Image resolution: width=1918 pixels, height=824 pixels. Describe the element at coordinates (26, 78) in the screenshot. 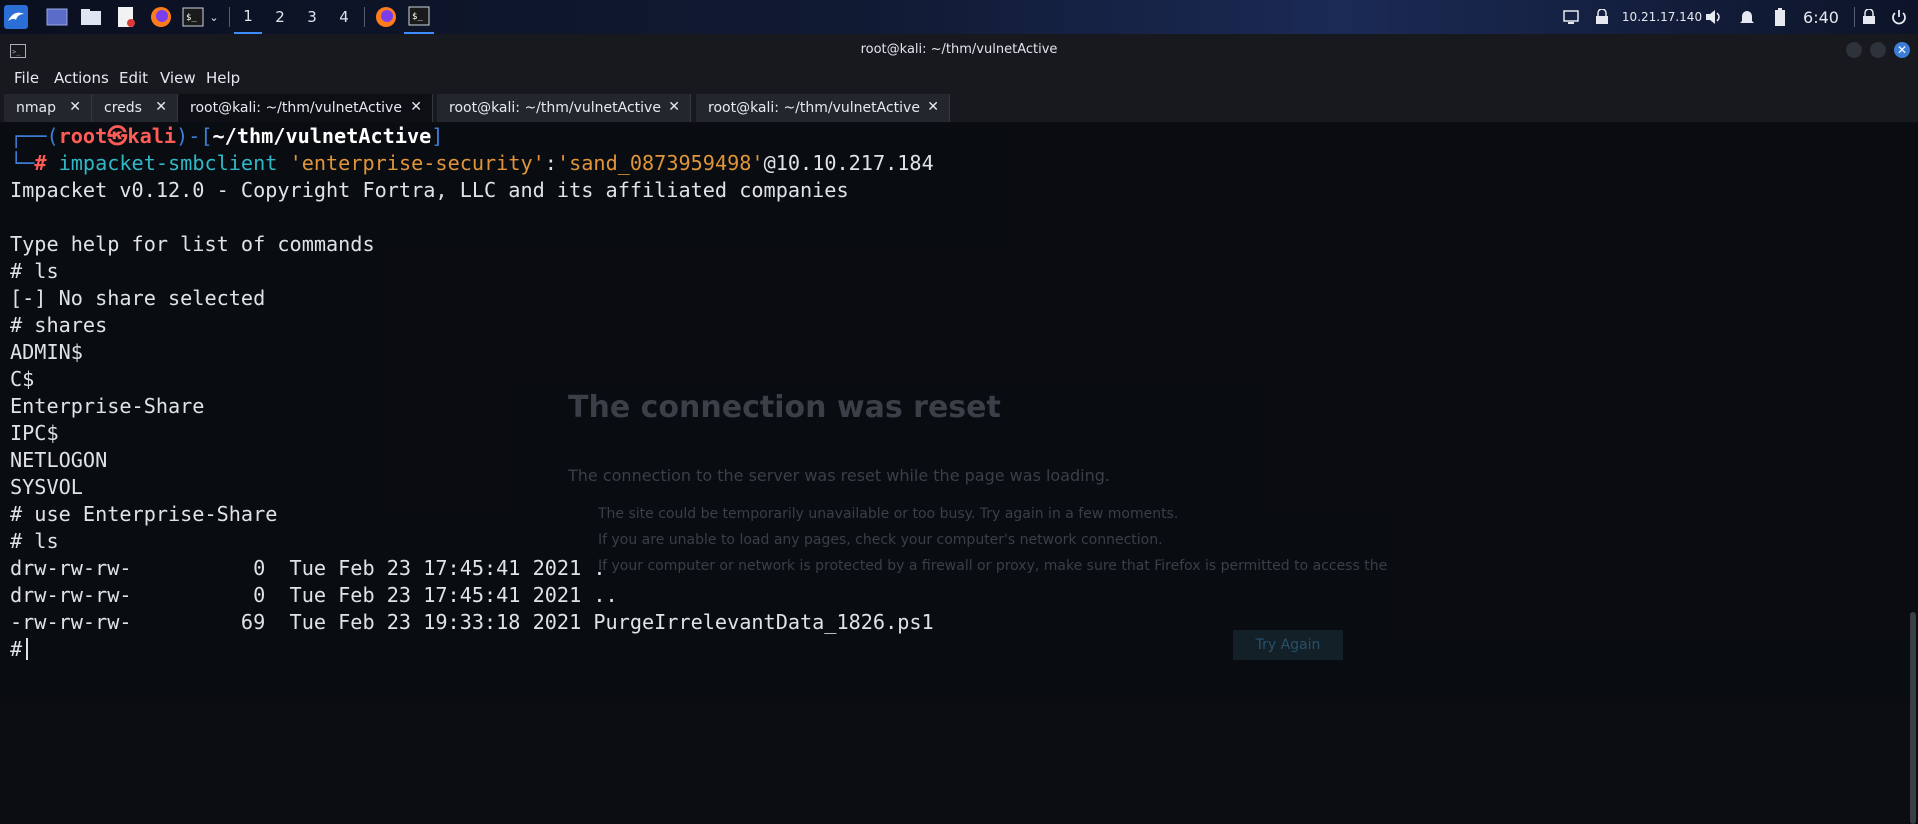

I see `menu-file: File` at that location.